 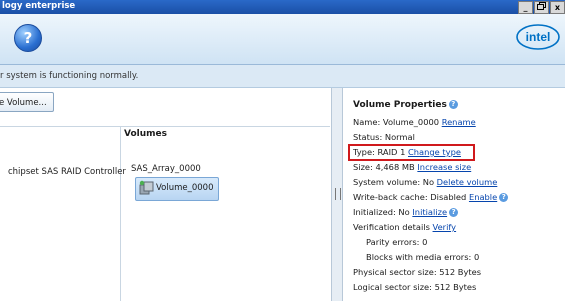 I want to click on splitter-grip-icon, so click(x=338, y=194).